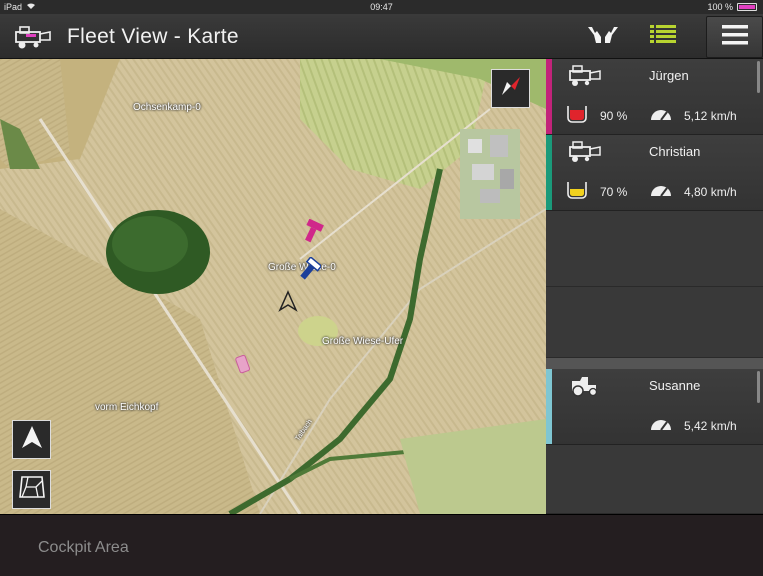 This screenshot has height=576, width=763. I want to click on list-view-button, so click(663, 37).